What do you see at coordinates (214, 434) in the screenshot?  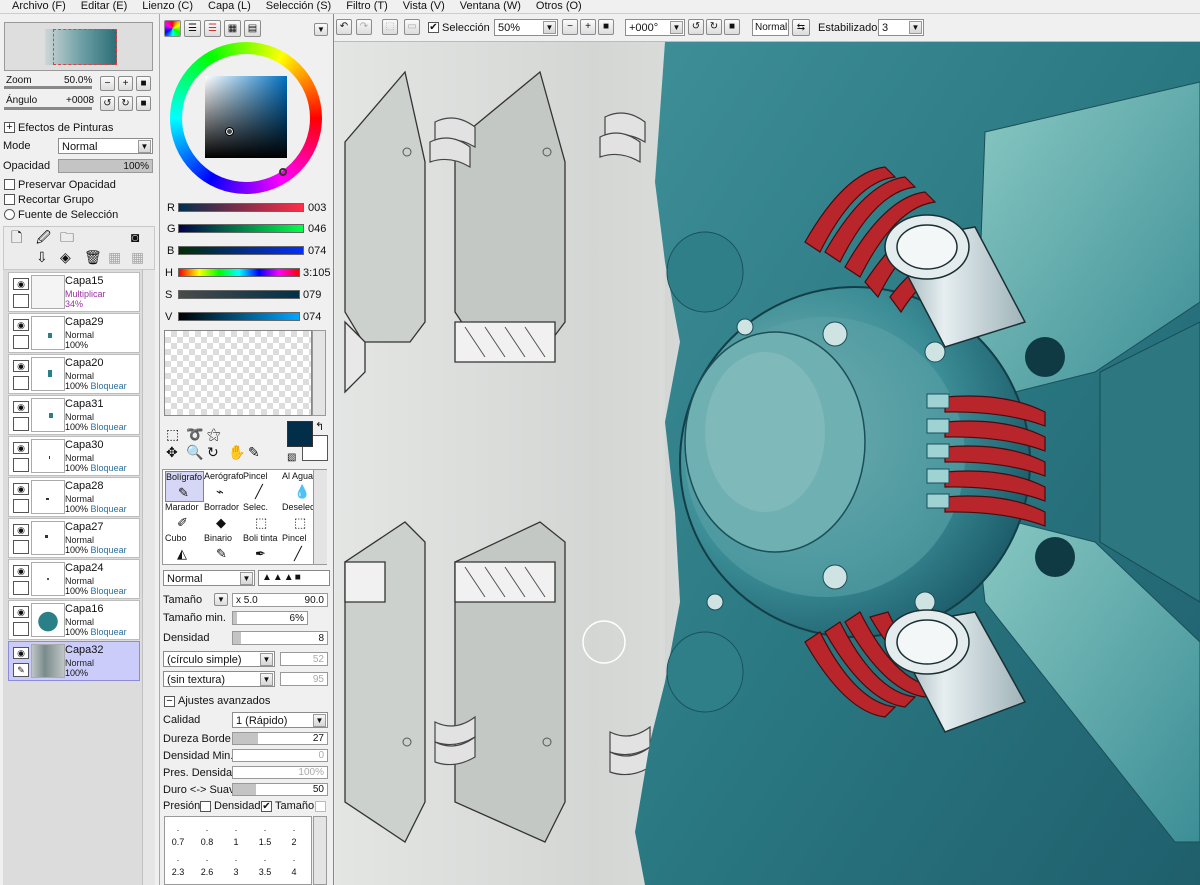 I see `magic-wand-icon: ⚝` at bounding box center [214, 434].